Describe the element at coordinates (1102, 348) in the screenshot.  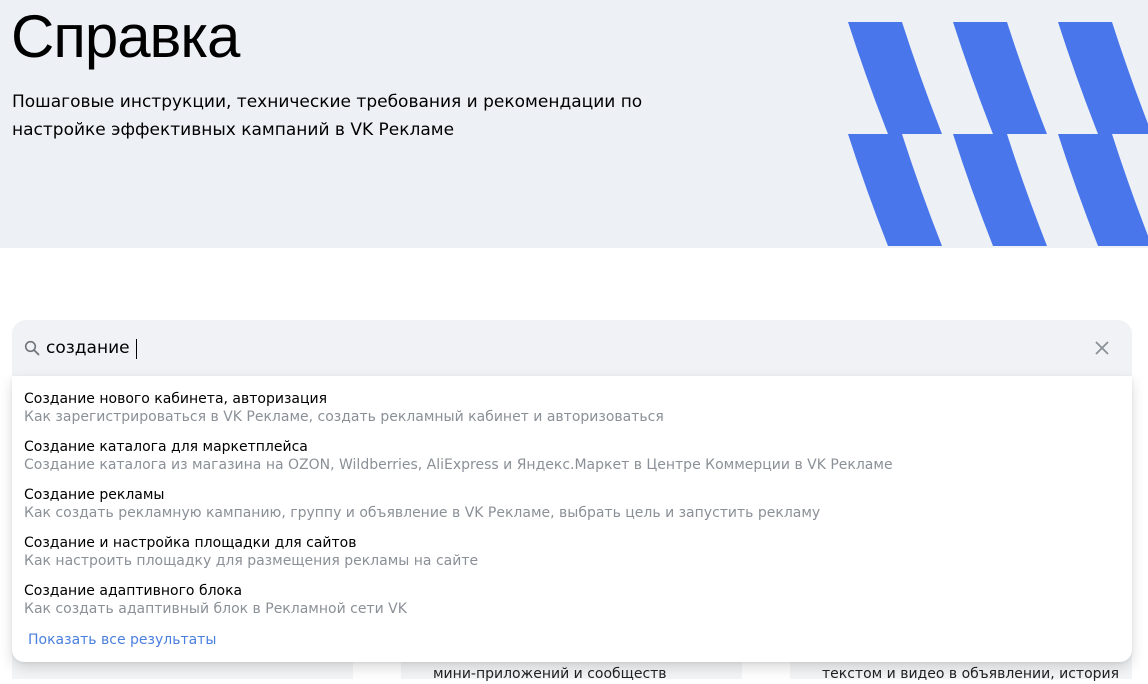
I see `close-icon` at that location.